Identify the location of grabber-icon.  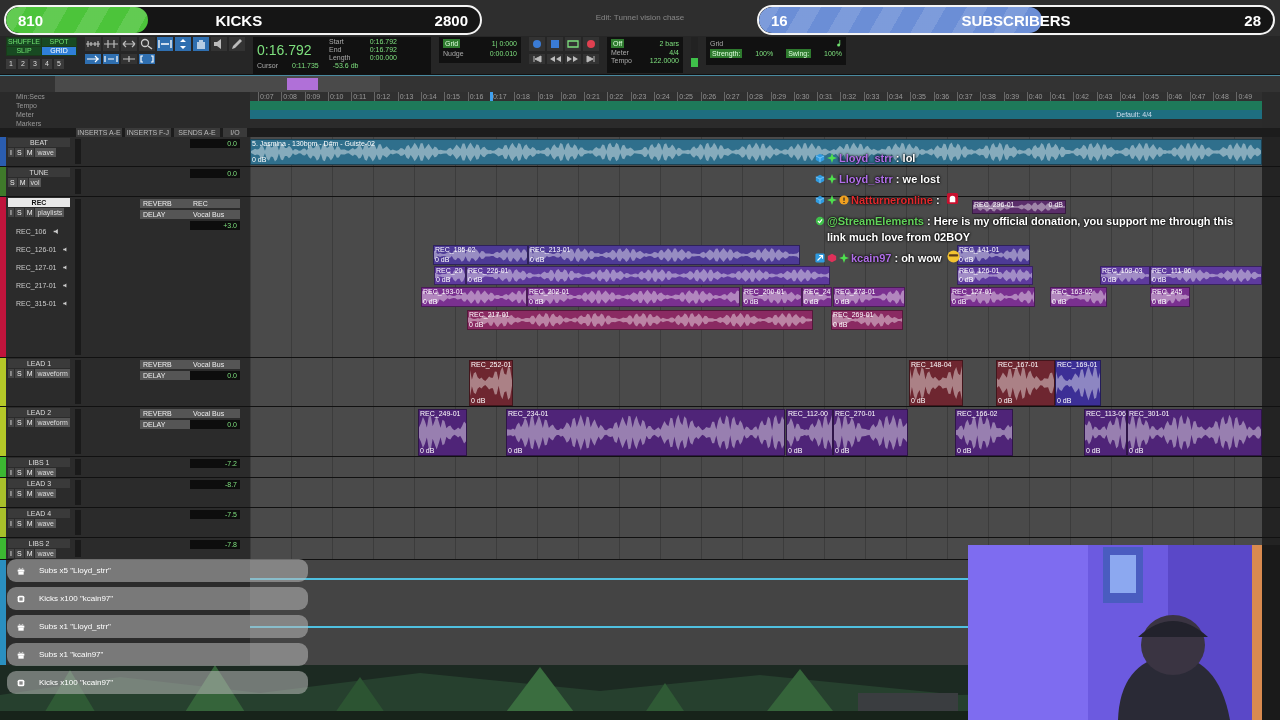
(183, 44).